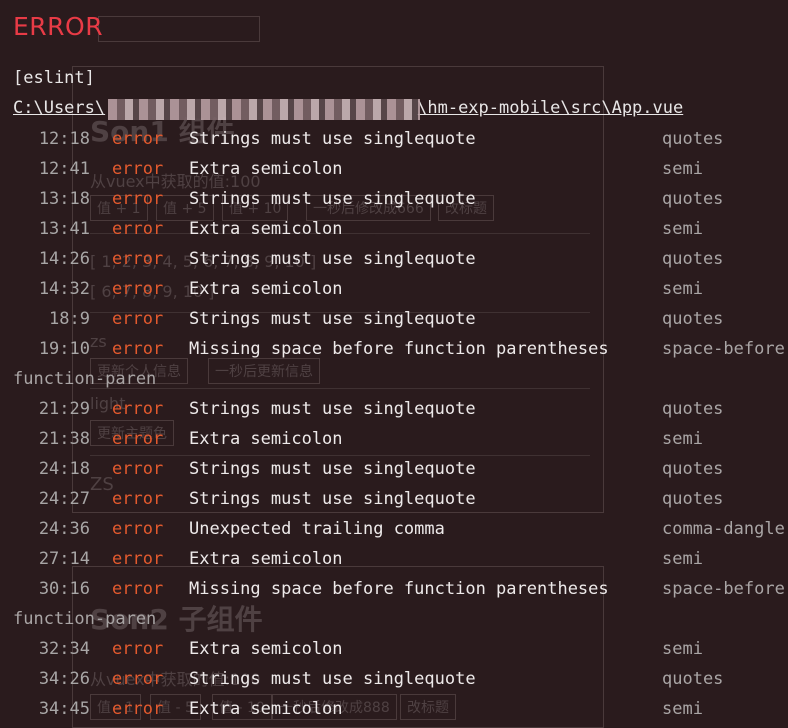  I want to click on error-location: 19:10, so click(64, 349).